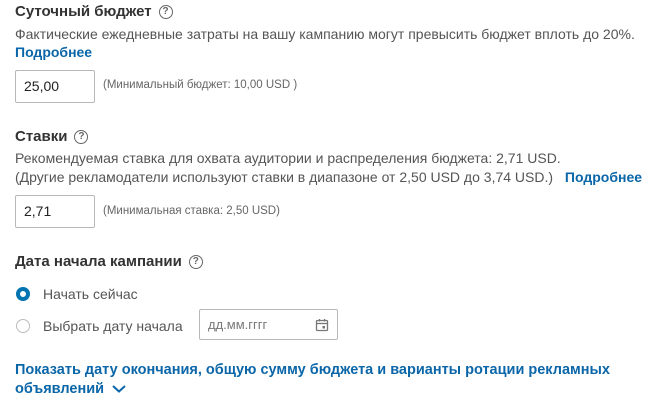 The height and width of the screenshot is (399, 670). What do you see at coordinates (312, 389) in the screenshot?
I see `show-end-date-link-line2-row: объявлений` at bounding box center [312, 389].